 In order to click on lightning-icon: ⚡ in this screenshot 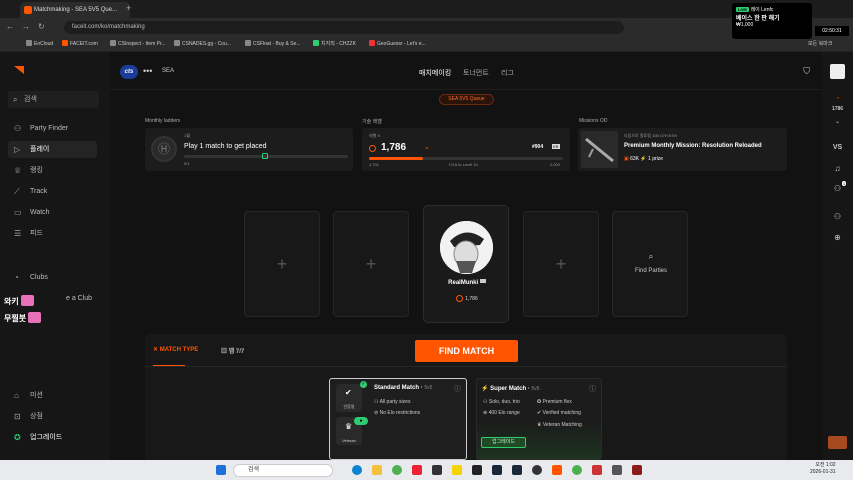, I will do `click(485, 389)`.